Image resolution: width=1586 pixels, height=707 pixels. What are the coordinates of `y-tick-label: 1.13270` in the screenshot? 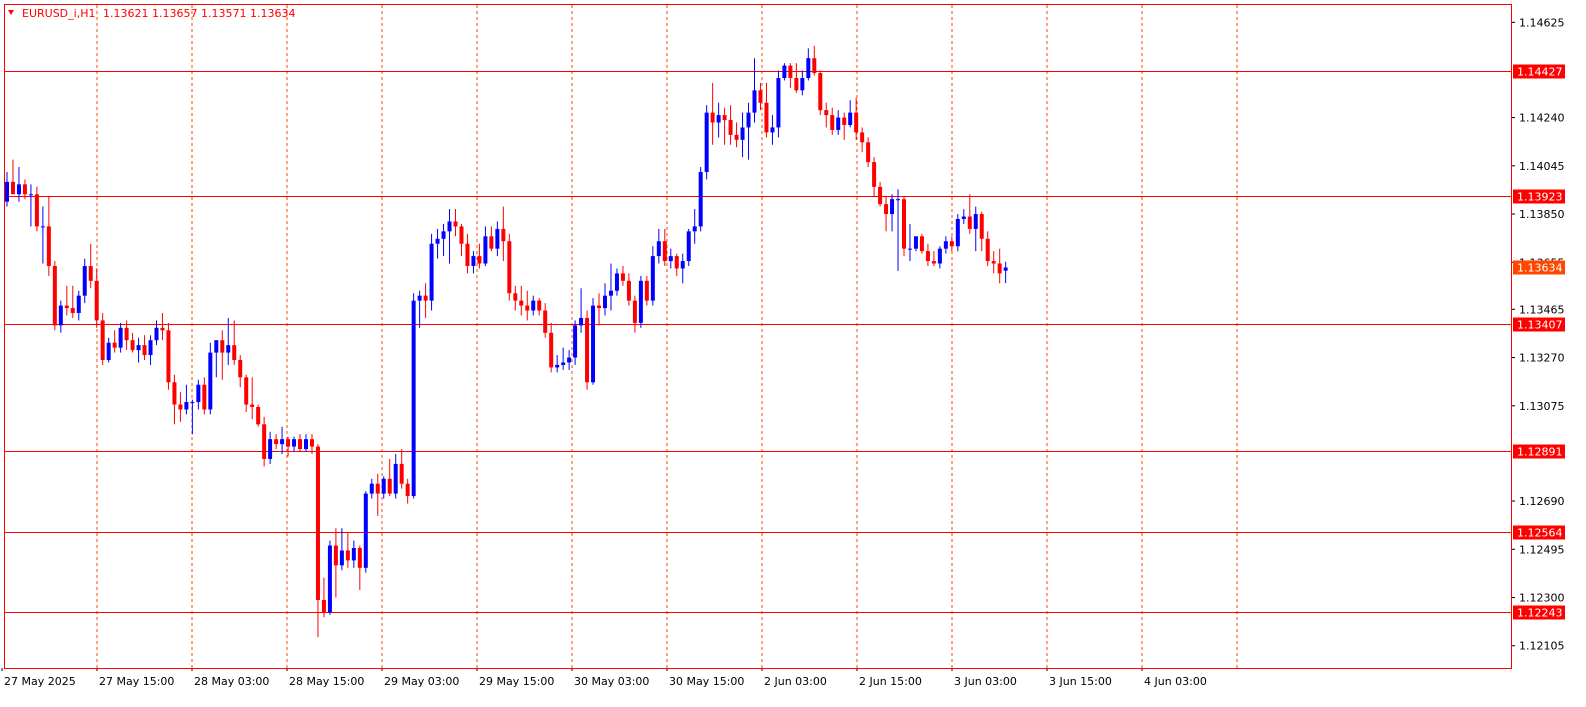 It's located at (1542, 358).